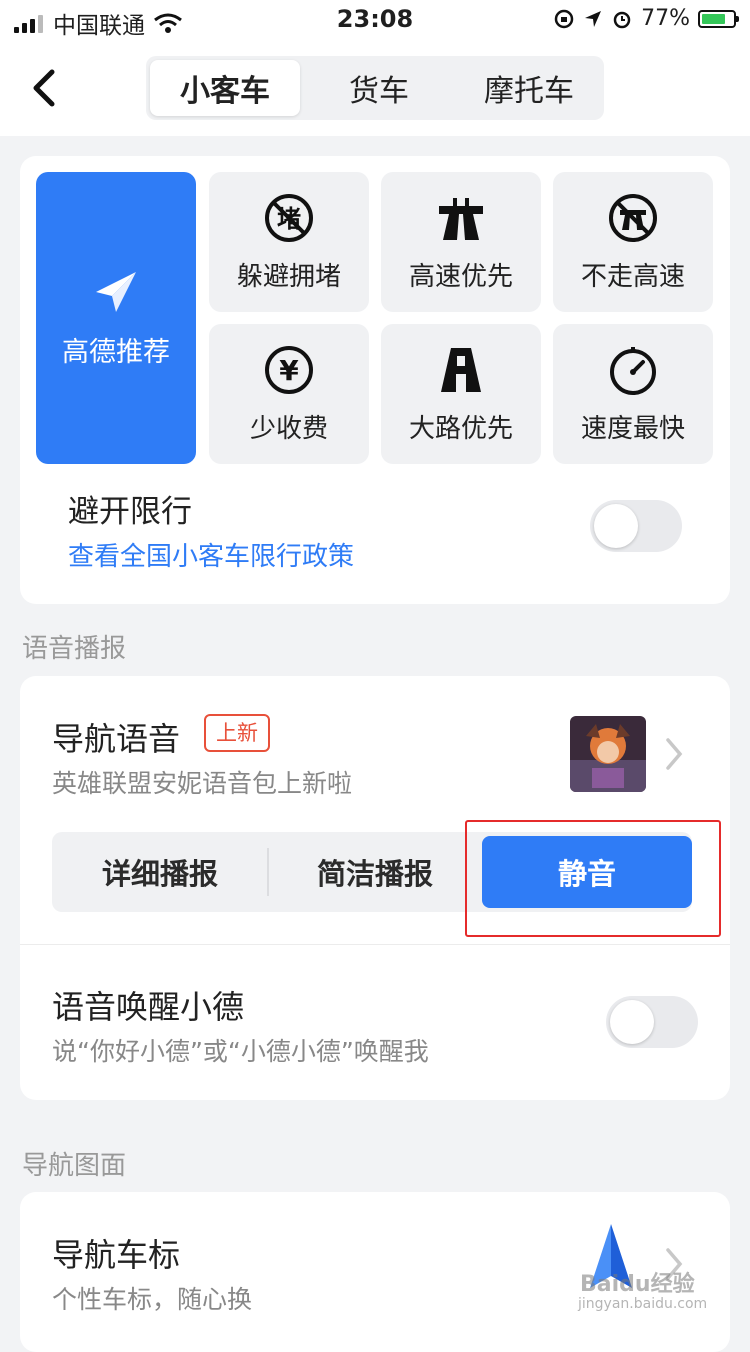  Describe the element at coordinates (608, 754) in the screenshot. I see `voice-pack-thumbnail` at that location.